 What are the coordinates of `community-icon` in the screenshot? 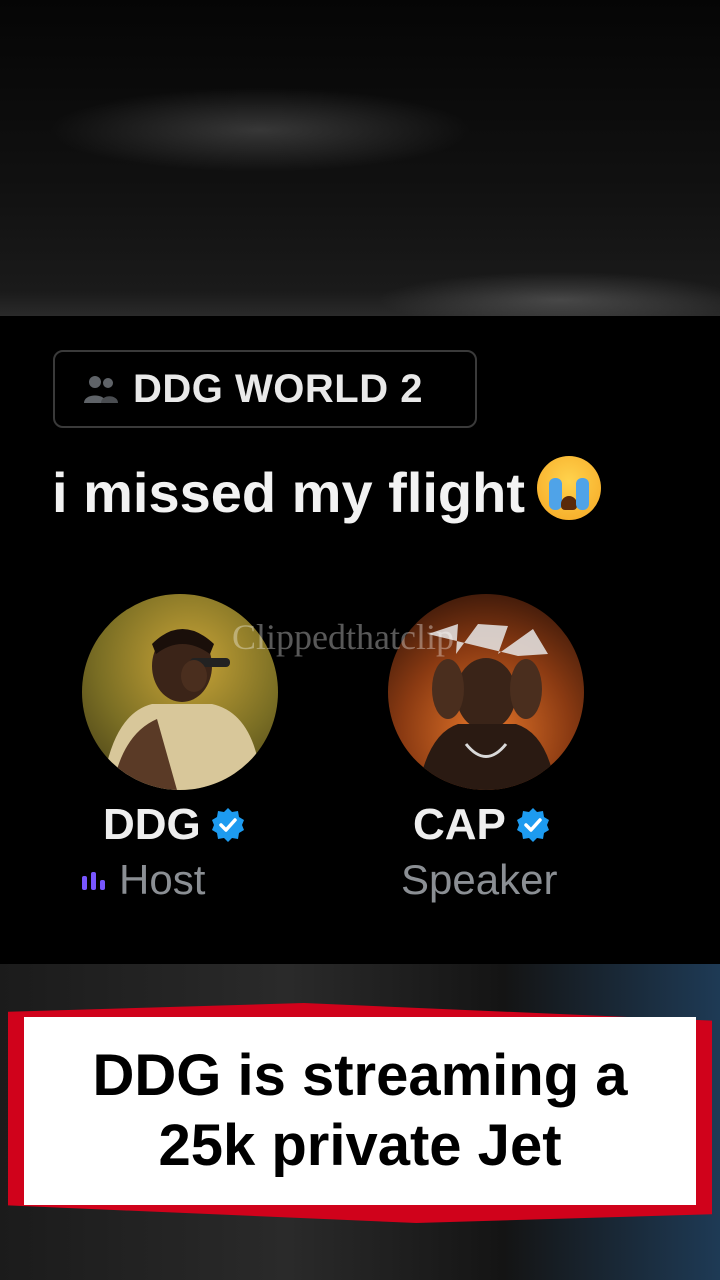 It's located at (101, 389).